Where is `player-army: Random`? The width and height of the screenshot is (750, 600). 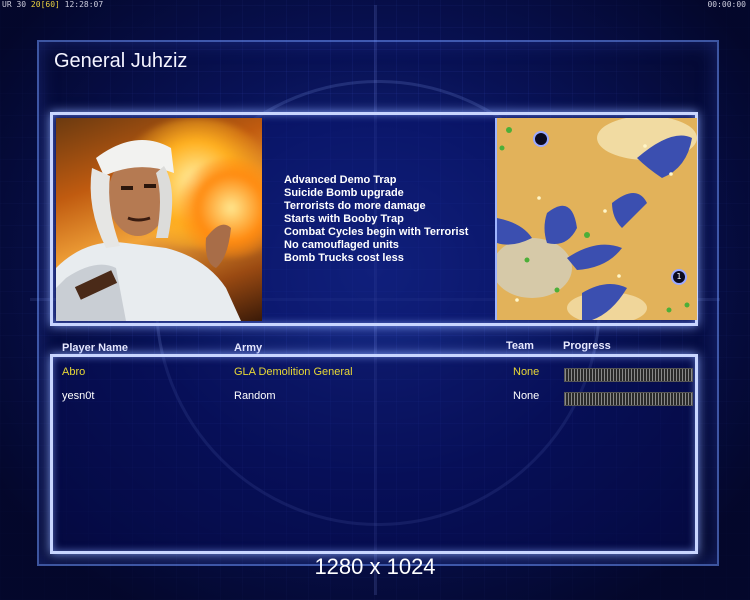 player-army: Random is located at coordinates (255, 396).